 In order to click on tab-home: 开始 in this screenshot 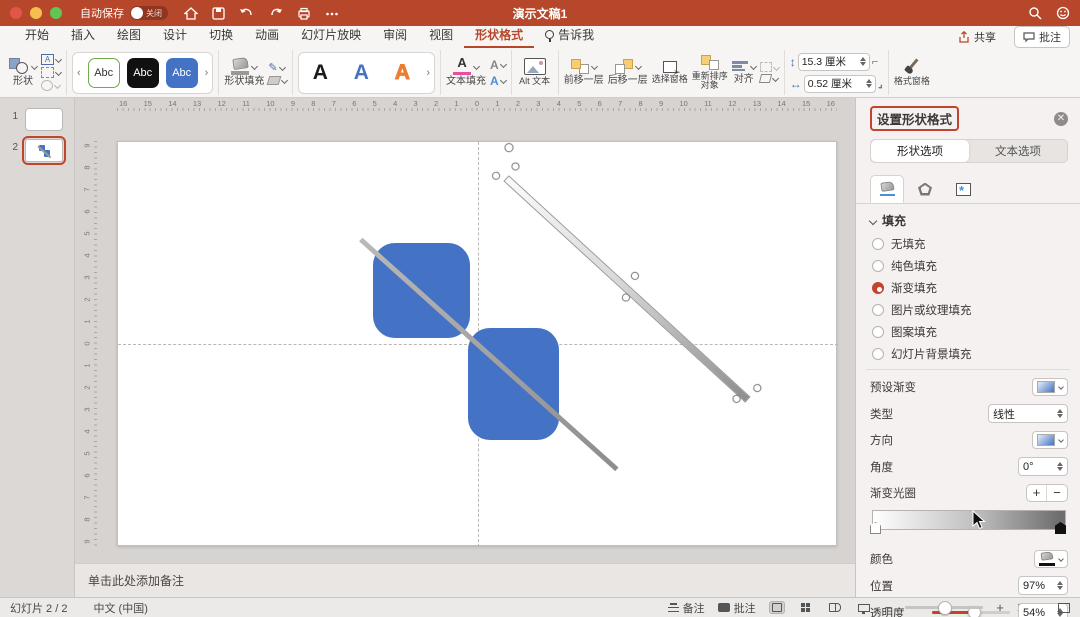, I will do `click(37, 36)`.